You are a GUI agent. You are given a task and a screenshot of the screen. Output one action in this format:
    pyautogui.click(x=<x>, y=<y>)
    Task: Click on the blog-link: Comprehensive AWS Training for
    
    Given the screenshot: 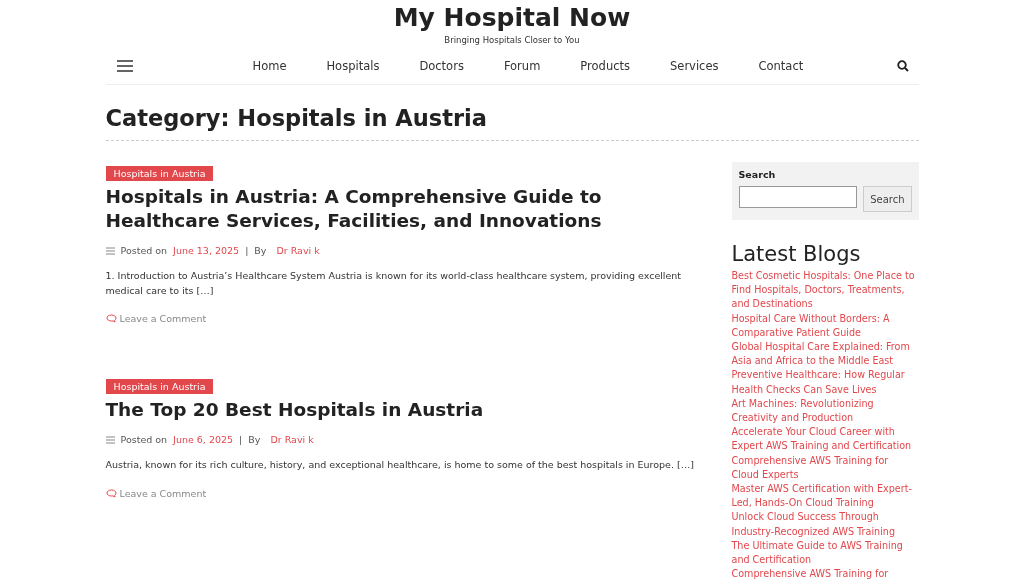 What is the action you would take?
    pyautogui.click(x=825, y=574)
    